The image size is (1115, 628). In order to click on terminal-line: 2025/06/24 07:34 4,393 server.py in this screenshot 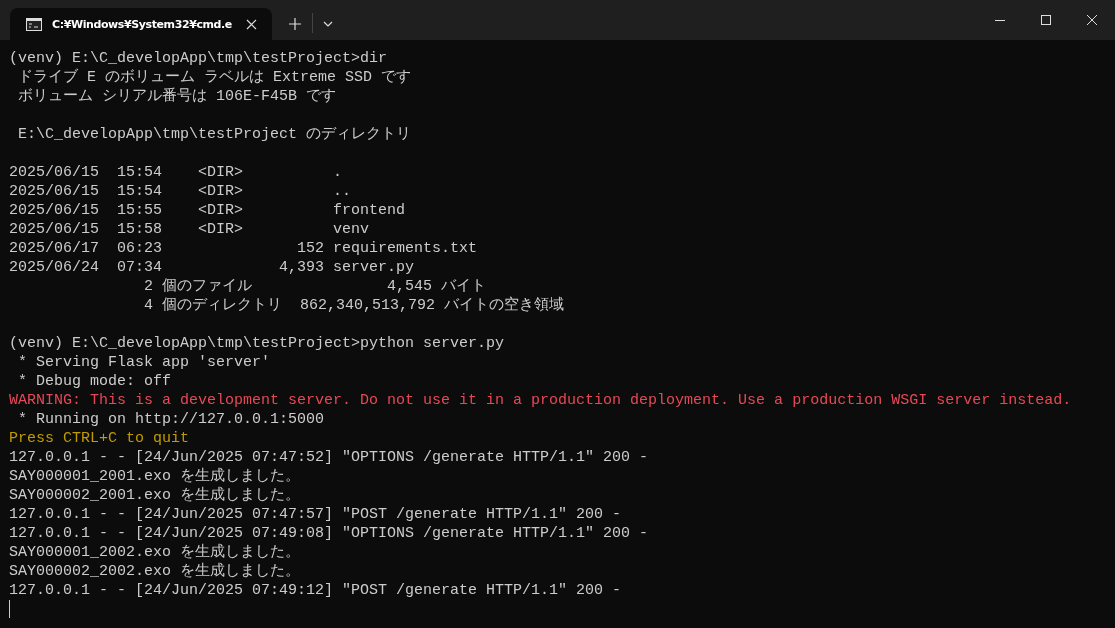, I will do `click(212, 267)`.